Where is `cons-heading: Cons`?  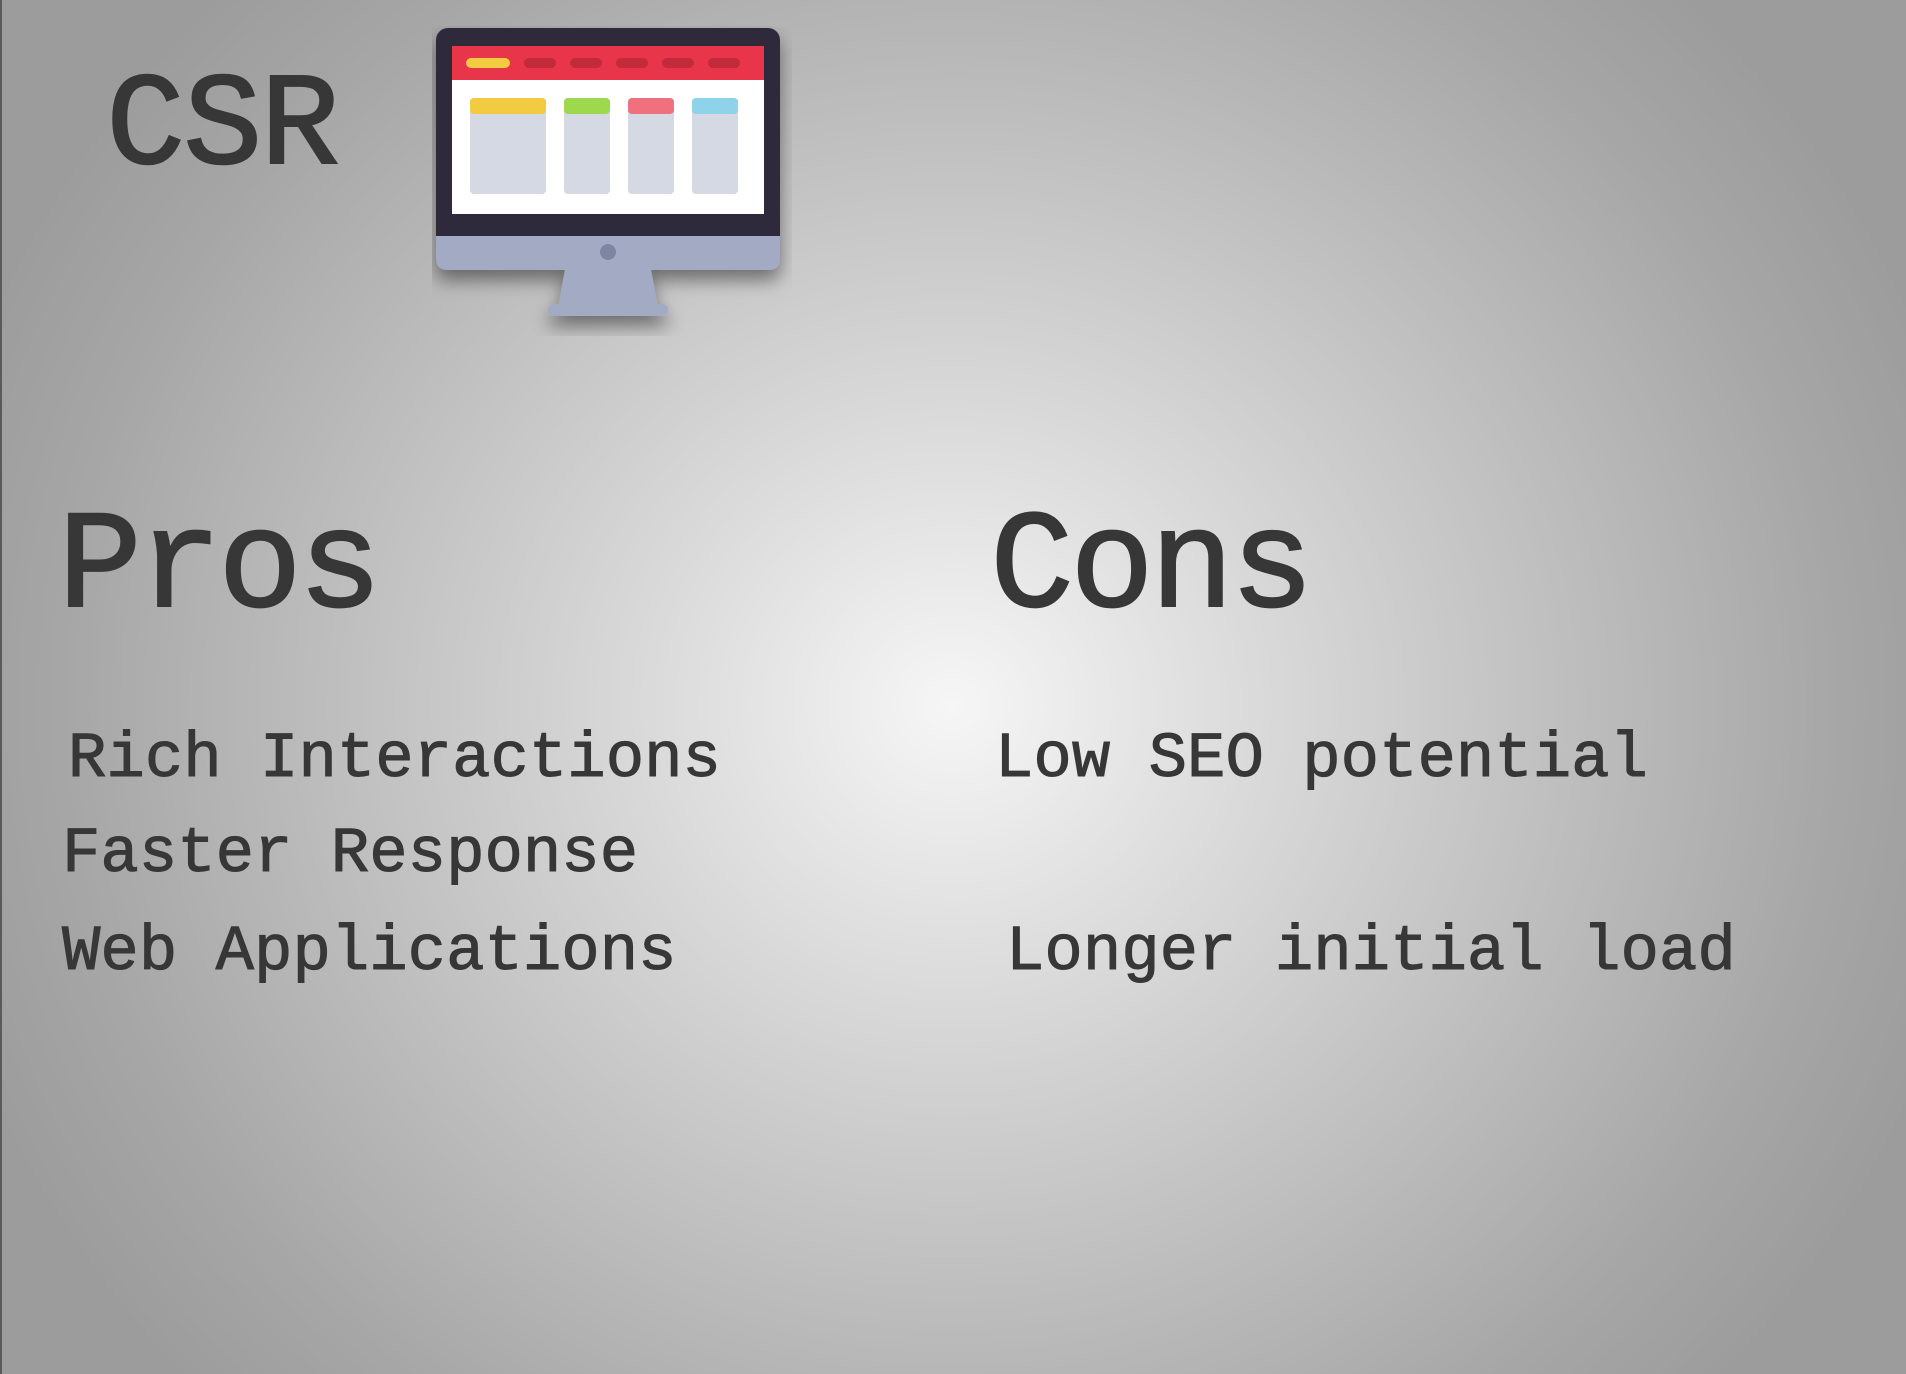 cons-heading: Cons is located at coordinates (1152, 569).